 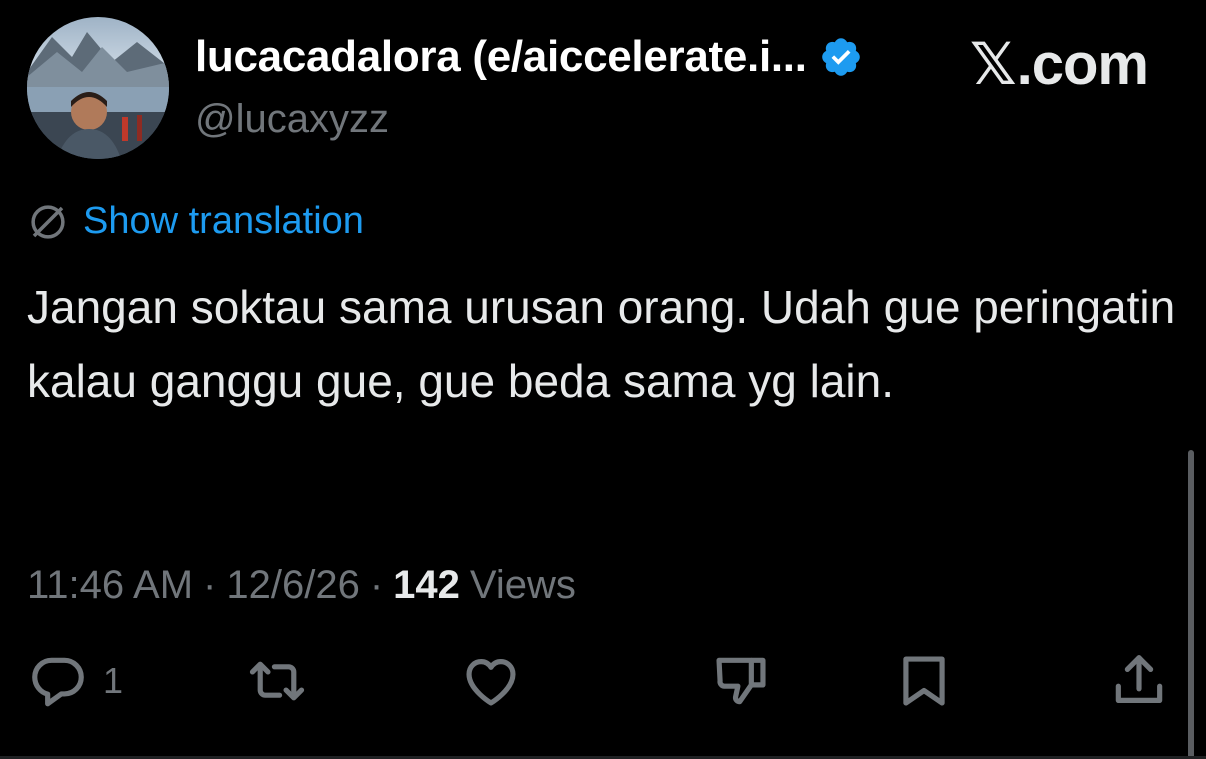 I want to click on avatar, so click(x=98, y=88).